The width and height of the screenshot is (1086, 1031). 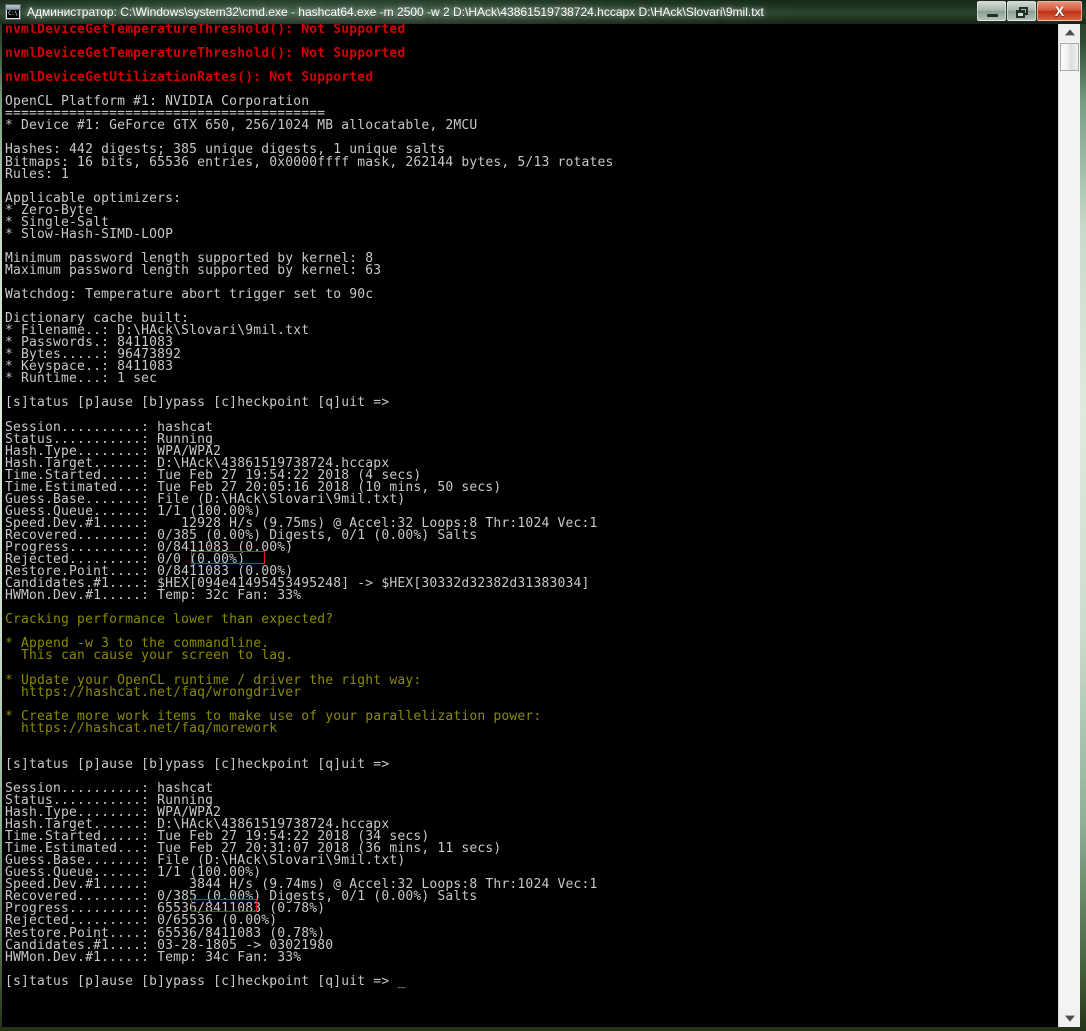 What do you see at coordinates (1020, 14) in the screenshot?
I see `restore-icon-front` at bounding box center [1020, 14].